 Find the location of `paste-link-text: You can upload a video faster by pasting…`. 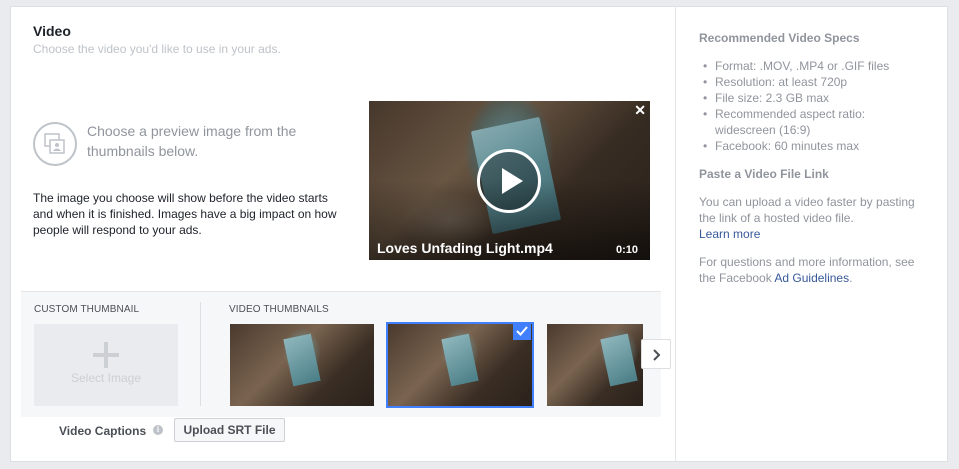

paste-link-text: You can upload a video faster by pasting… is located at coordinates (807, 218).